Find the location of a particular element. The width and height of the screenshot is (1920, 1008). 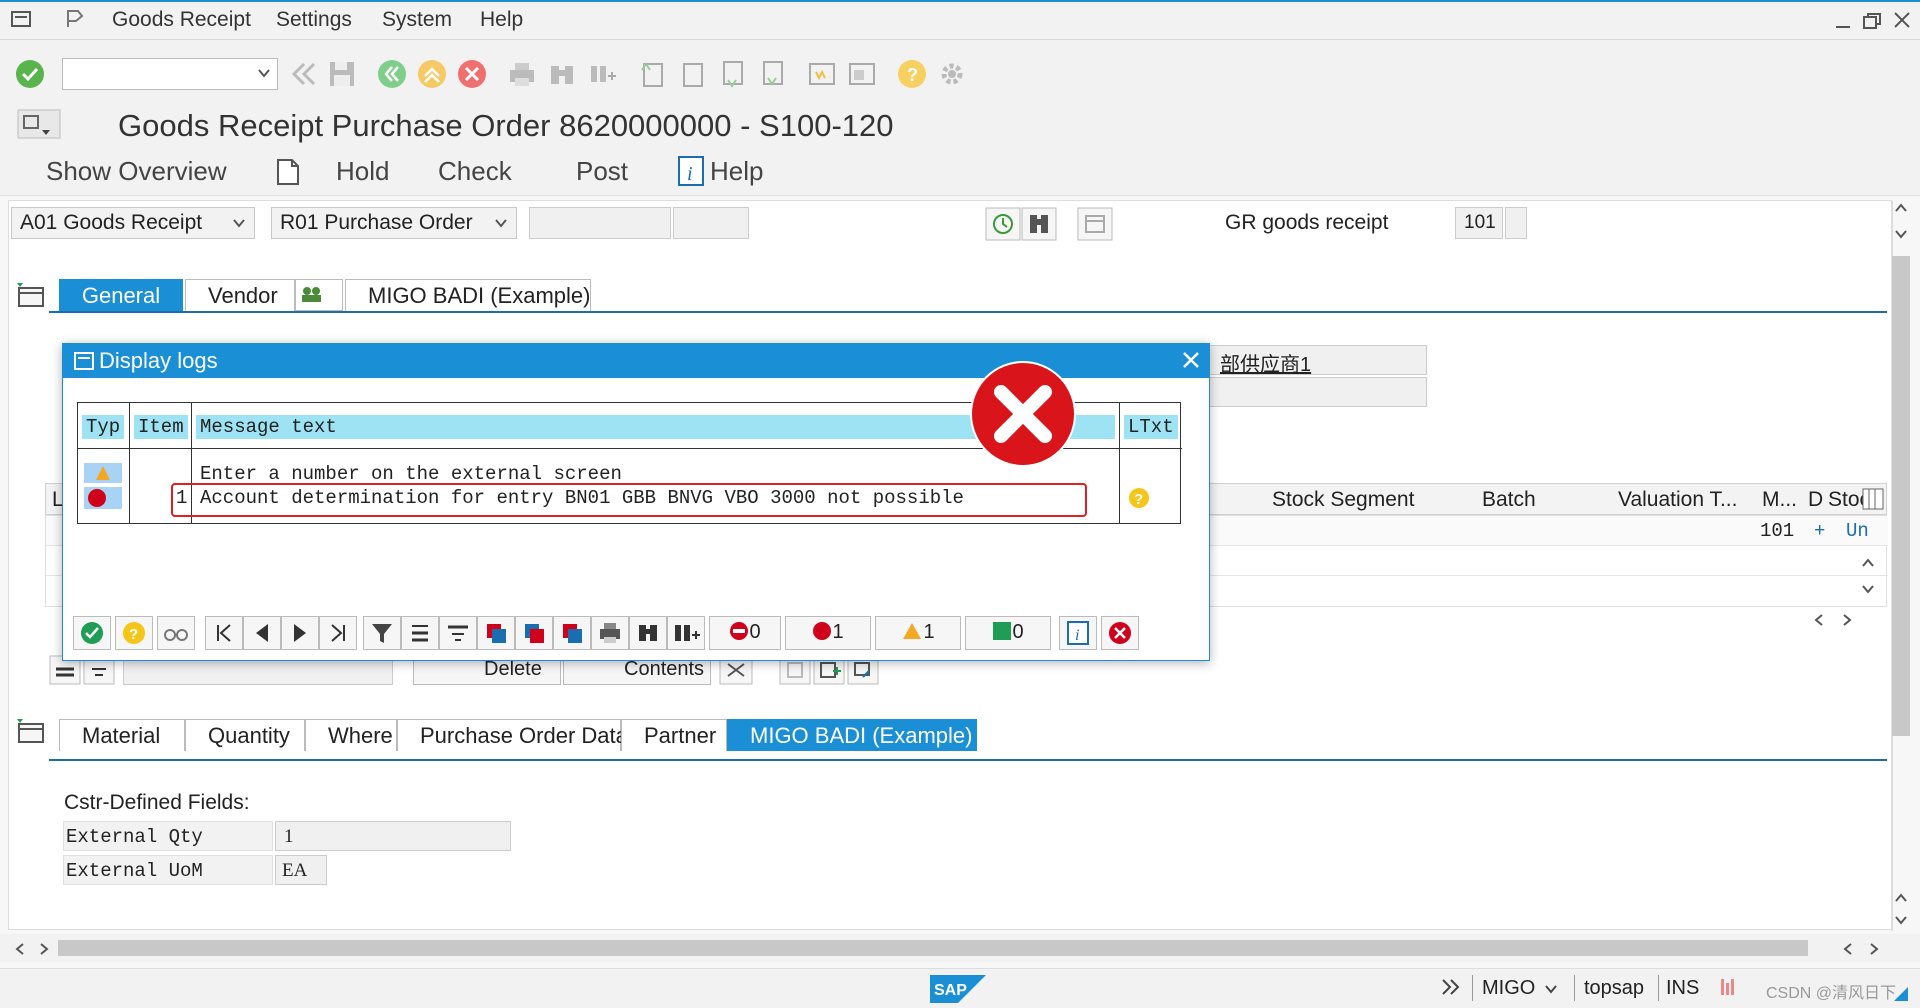

menu-help: Help is located at coordinates (501, 20).